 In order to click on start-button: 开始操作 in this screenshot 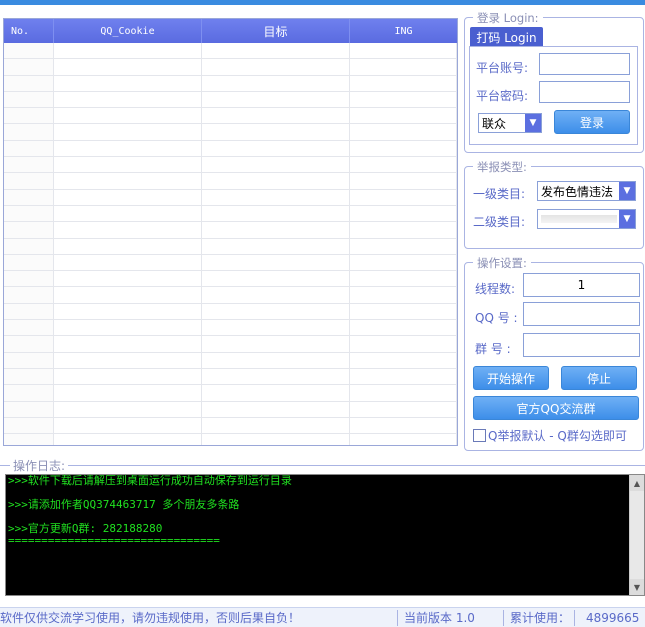, I will do `click(511, 378)`.